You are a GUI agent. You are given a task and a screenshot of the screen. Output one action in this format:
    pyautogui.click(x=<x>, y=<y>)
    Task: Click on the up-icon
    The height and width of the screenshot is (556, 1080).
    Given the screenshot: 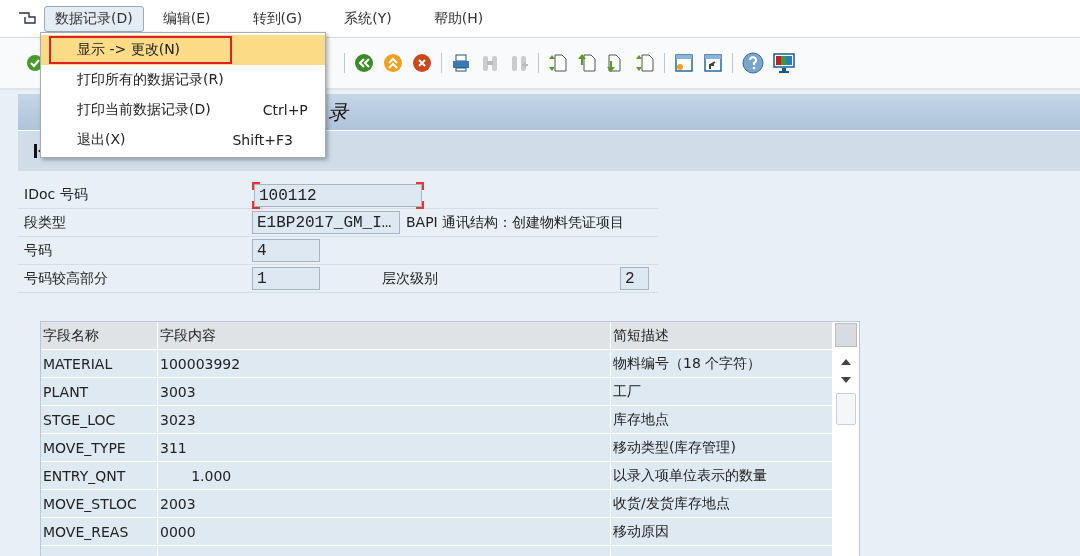 What is the action you would take?
    pyautogui.click(x=393, y=63)
    